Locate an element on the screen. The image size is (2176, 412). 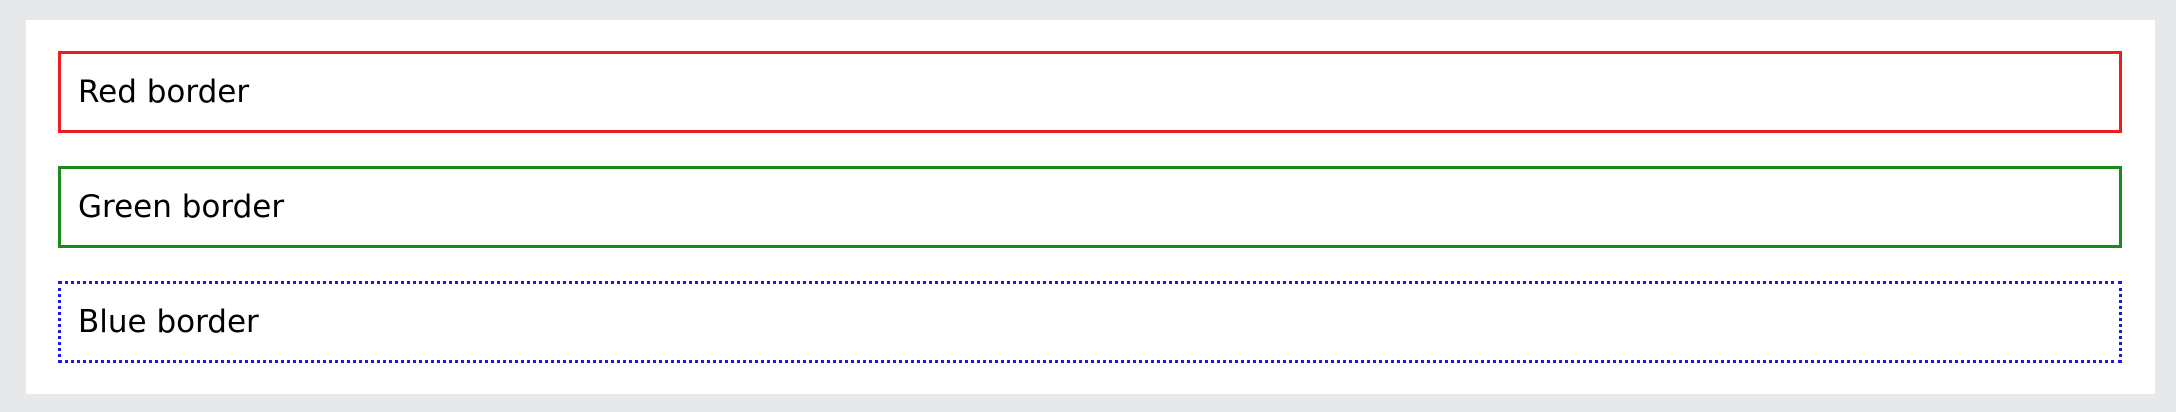
red-border-label: Red border is located at coordinates (164, 91).